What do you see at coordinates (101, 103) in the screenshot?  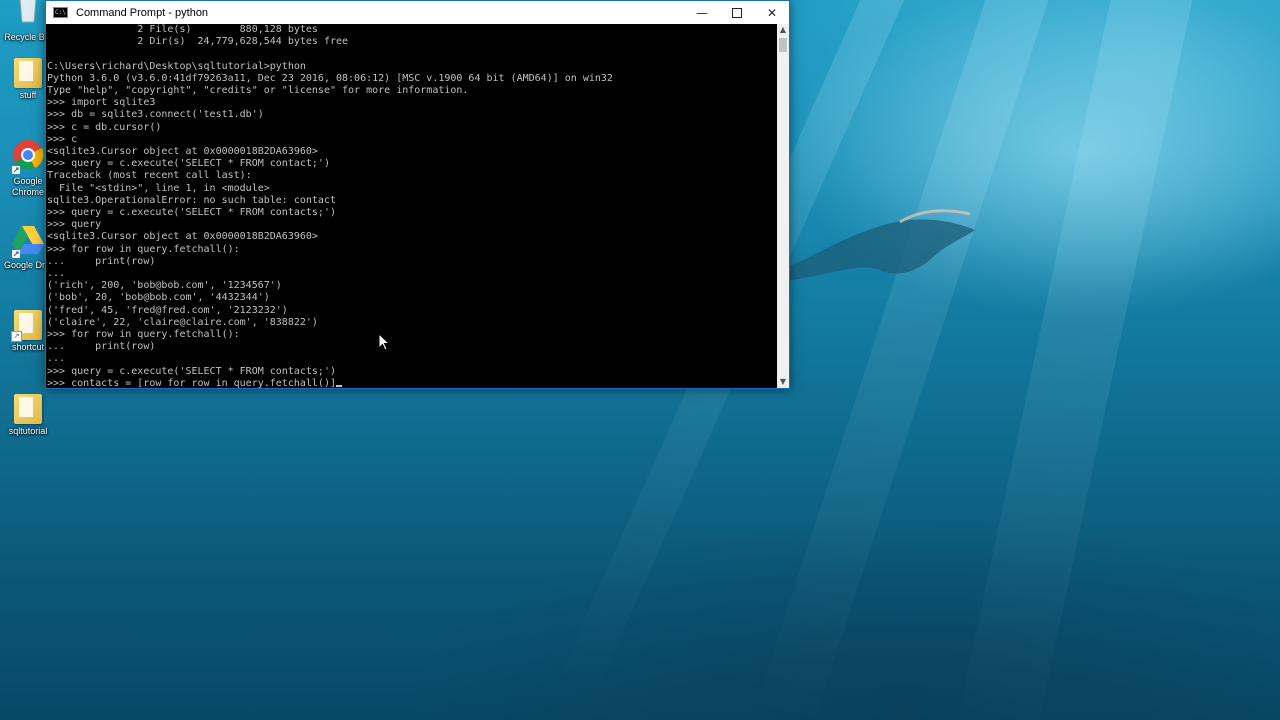 I see `console-line: >>> import sqlite3` at bounding box center [101, 103].